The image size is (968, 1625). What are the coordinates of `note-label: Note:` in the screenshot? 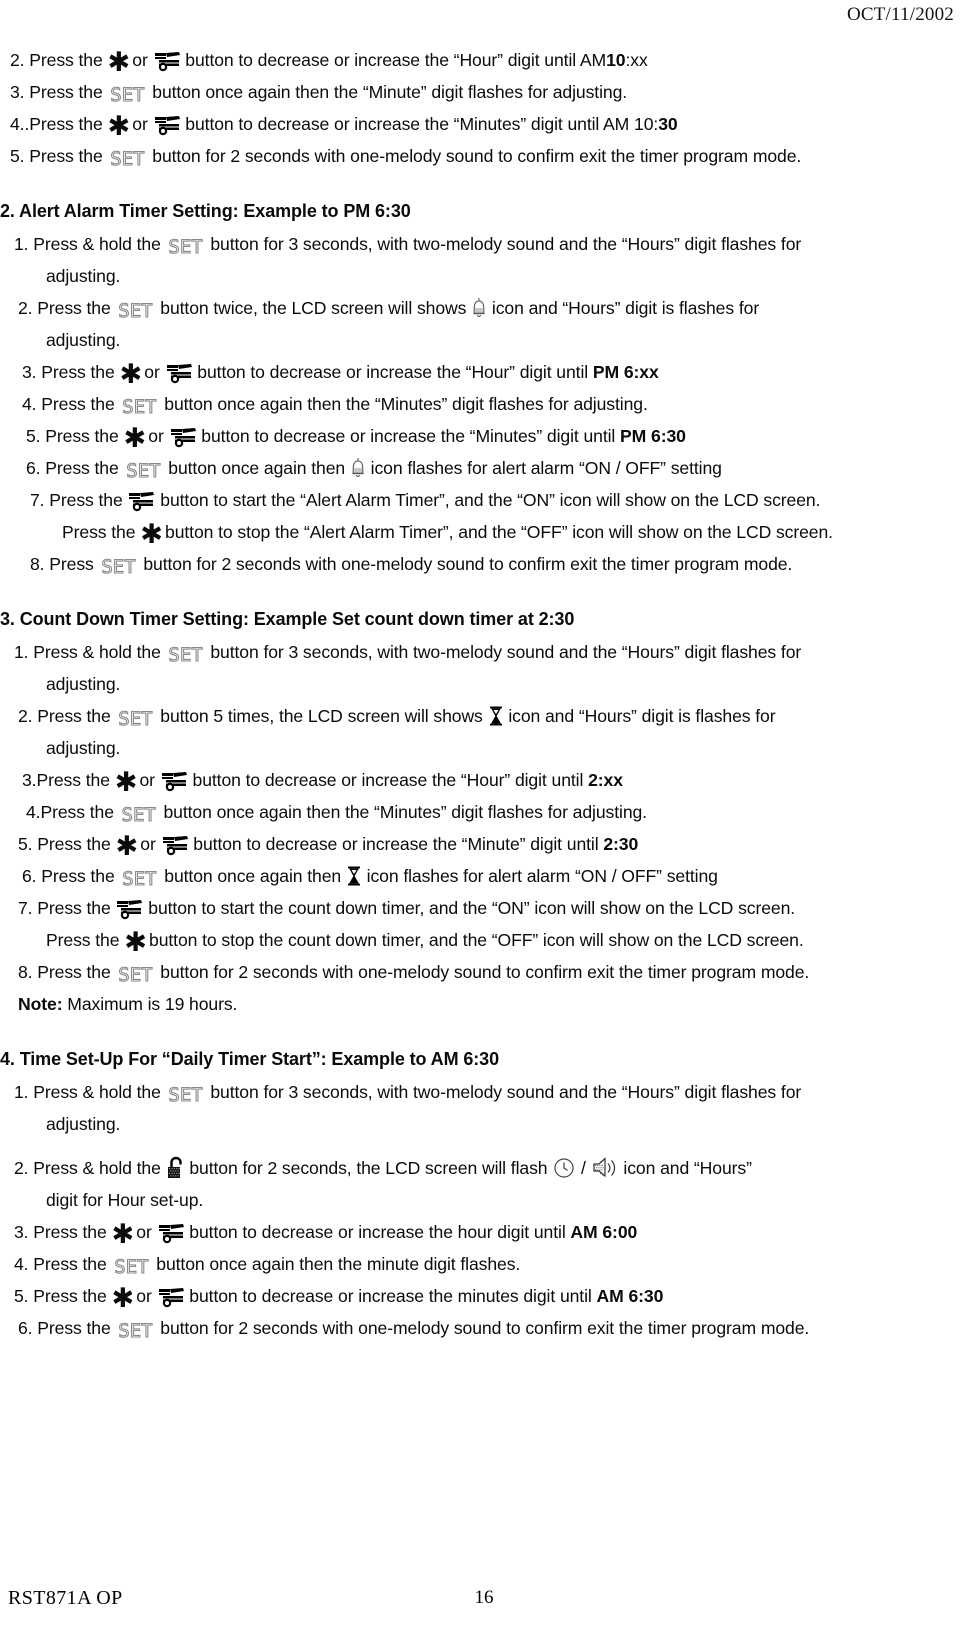 It's located at (40, 1004).